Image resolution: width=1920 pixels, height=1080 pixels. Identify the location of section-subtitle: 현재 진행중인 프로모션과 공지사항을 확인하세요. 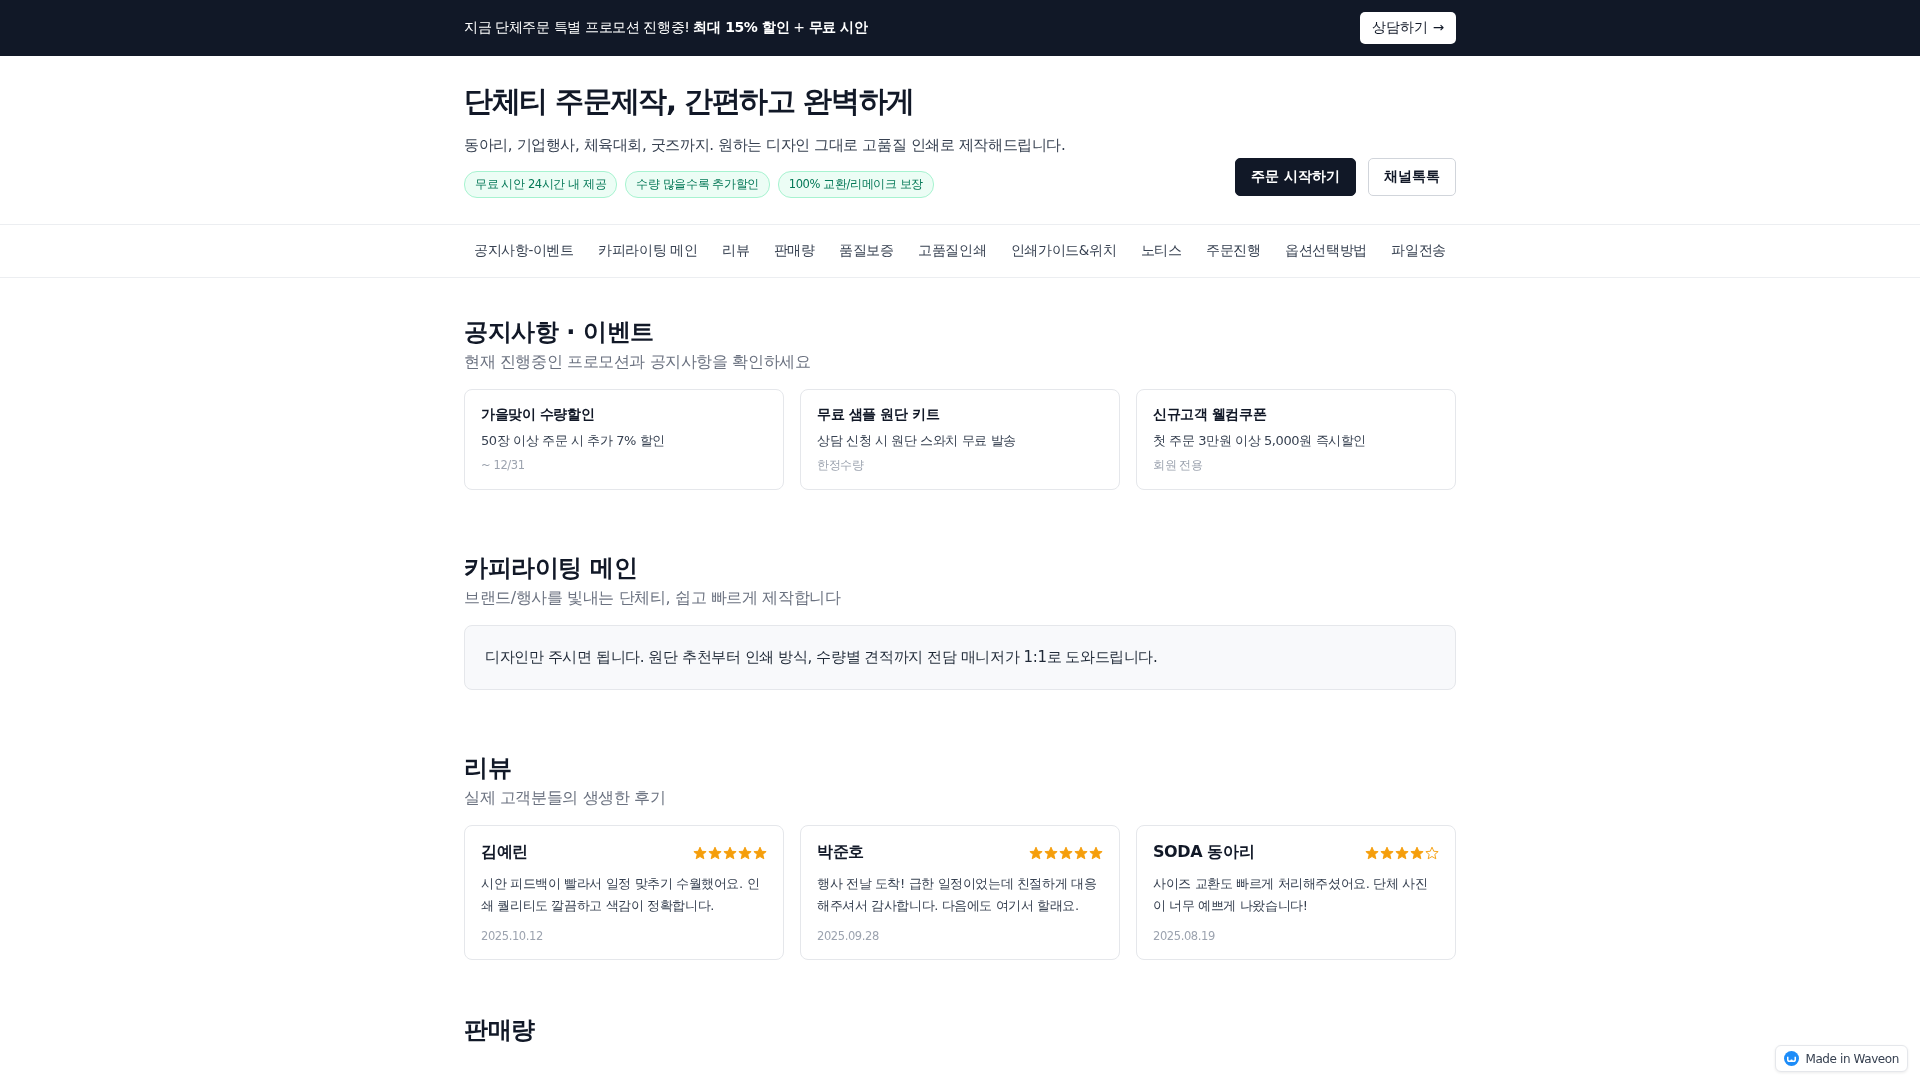
(638, 362).